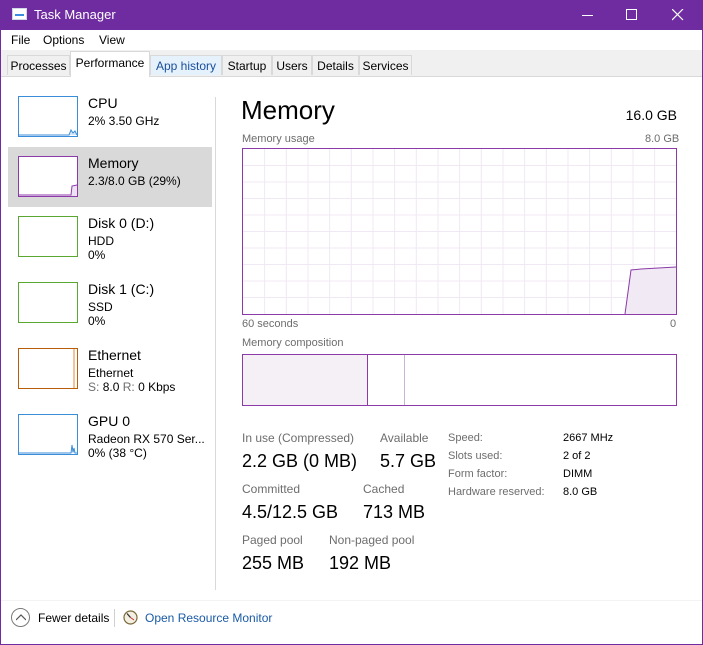 The width and height of the screenshot is (703, 645). I want to click on sidebar-title: Disk 0 (D:), so click(121, 223).